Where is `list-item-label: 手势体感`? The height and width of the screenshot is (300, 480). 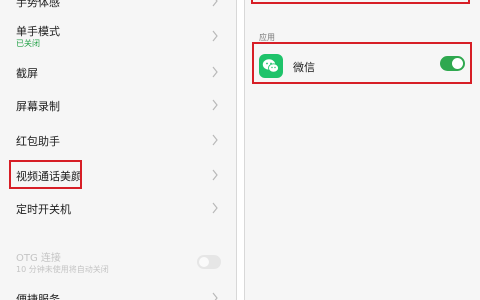 list-item-label: 手势体感 is located at coordinates (38, 4).